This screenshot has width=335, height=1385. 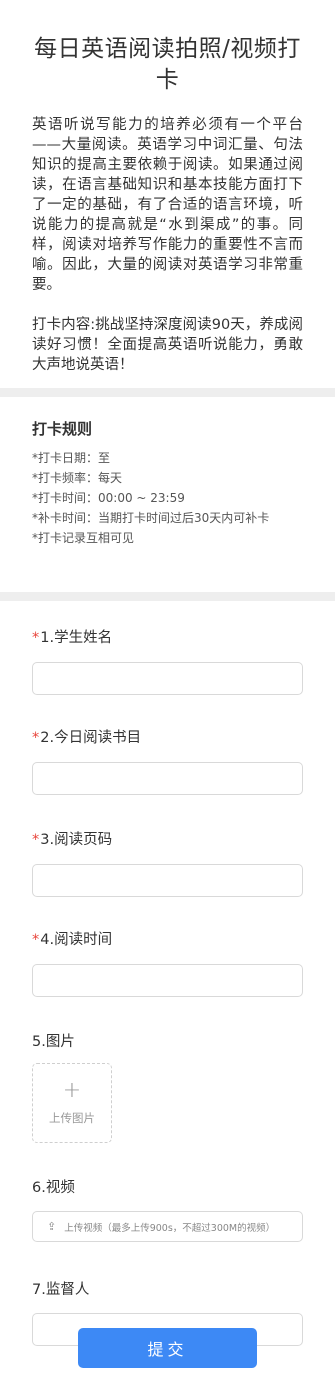 What do you see at coordinates (108, 498) in the screenshot?
I see `rule-item: *打卡时间：00:00 ~ 23:59` at bounding box center [108, 498].